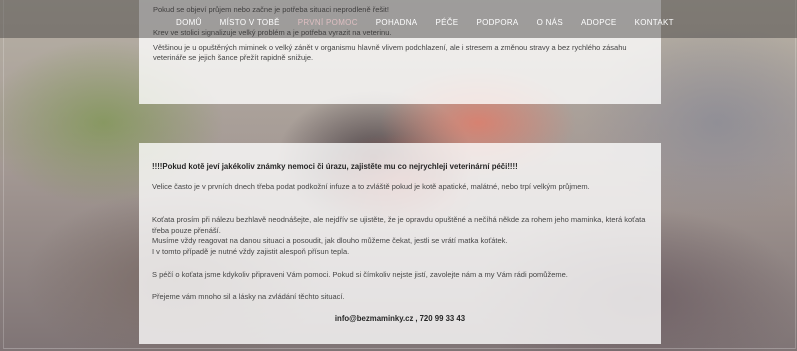 The image size is (797, 351). What do you see at coordinates (328, 22) in the screenshot?
I see `nav-item-prvni-pomoc: PRVNÍ POMOC` at bounding box center [328, 22].